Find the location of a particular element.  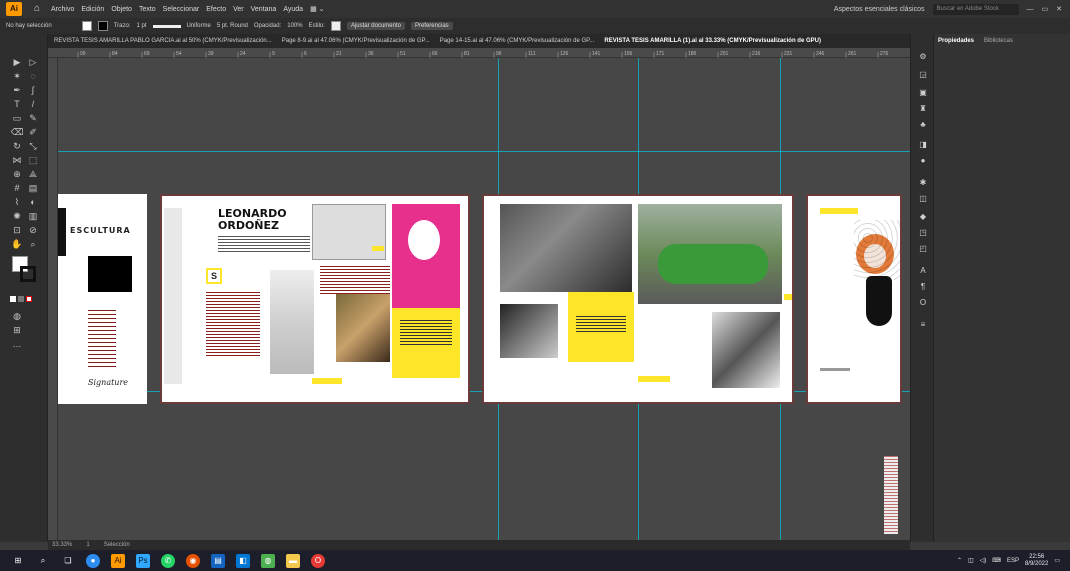

menu-texto: Texto is located at coordinates (147, 9).